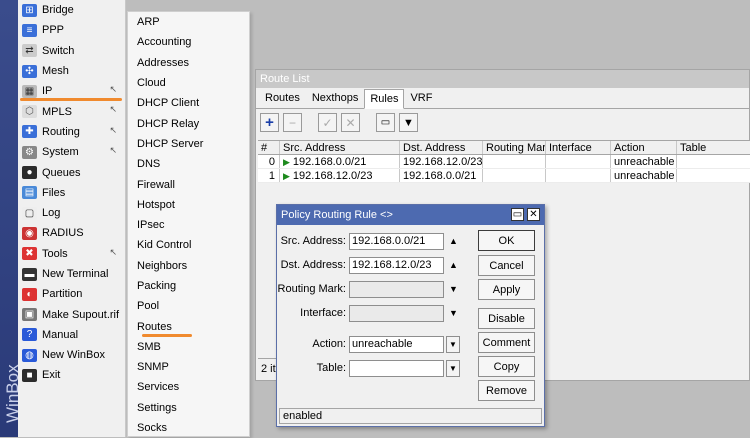 The height and width of the screenshot is (438, 750). I want to click on main-menu-item-ppp: ≡ PPP, so click(71, 30).